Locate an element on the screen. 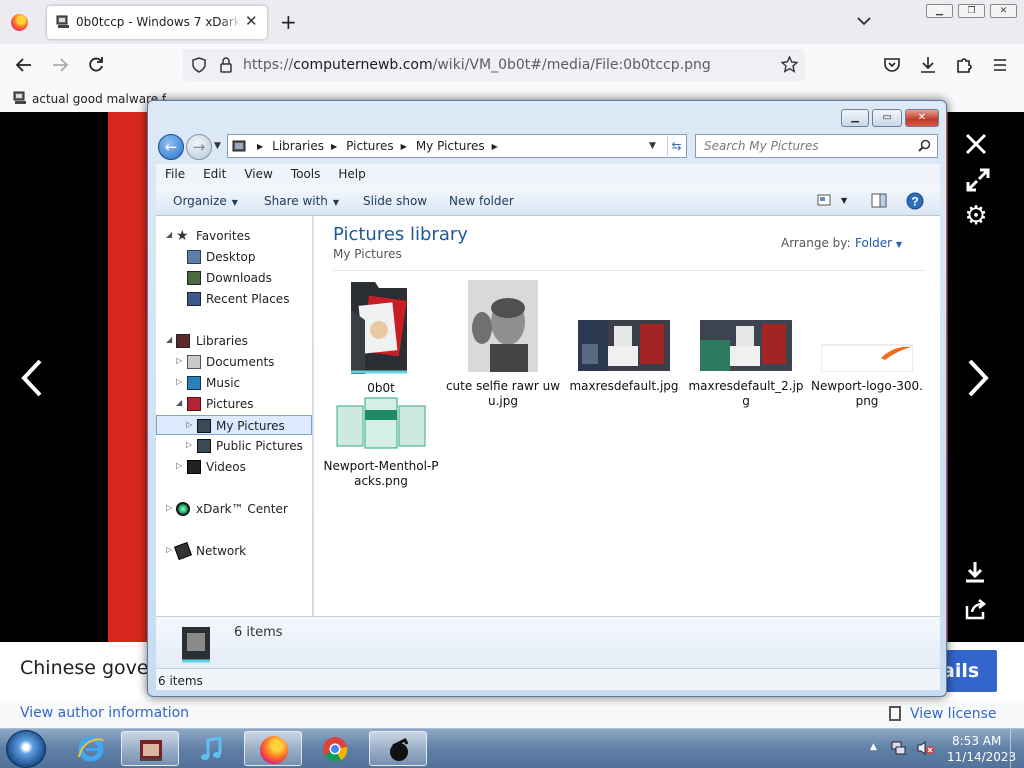 The image size is (1024, 768). previous-image-icon is located at coordinates (32, 378).